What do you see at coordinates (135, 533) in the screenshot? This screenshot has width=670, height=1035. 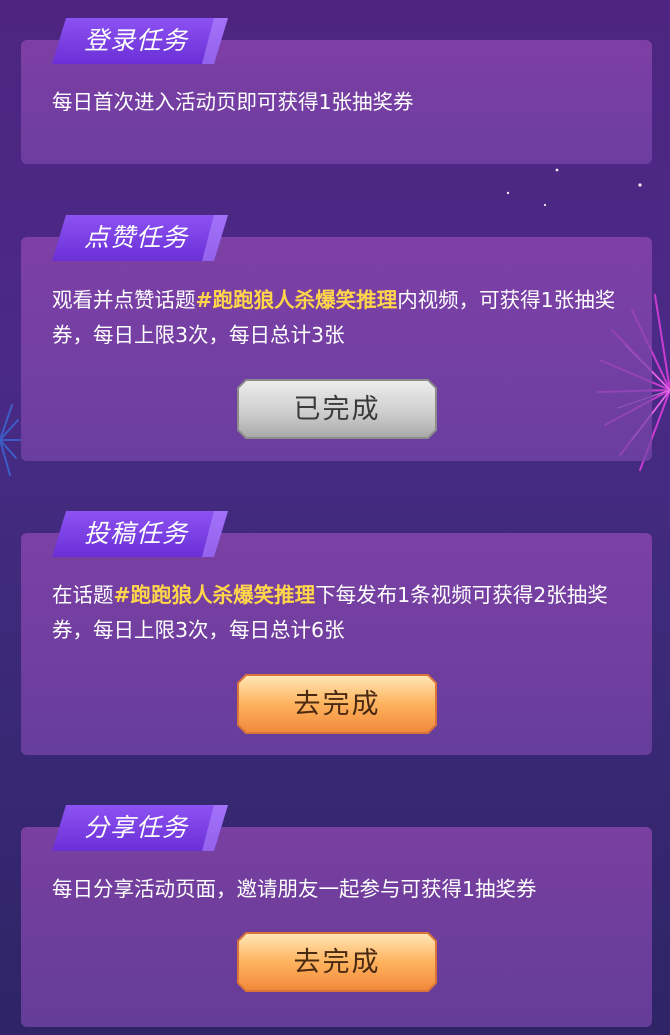 I see `task-title: 投稿任务` at bounding box center [135, 533].